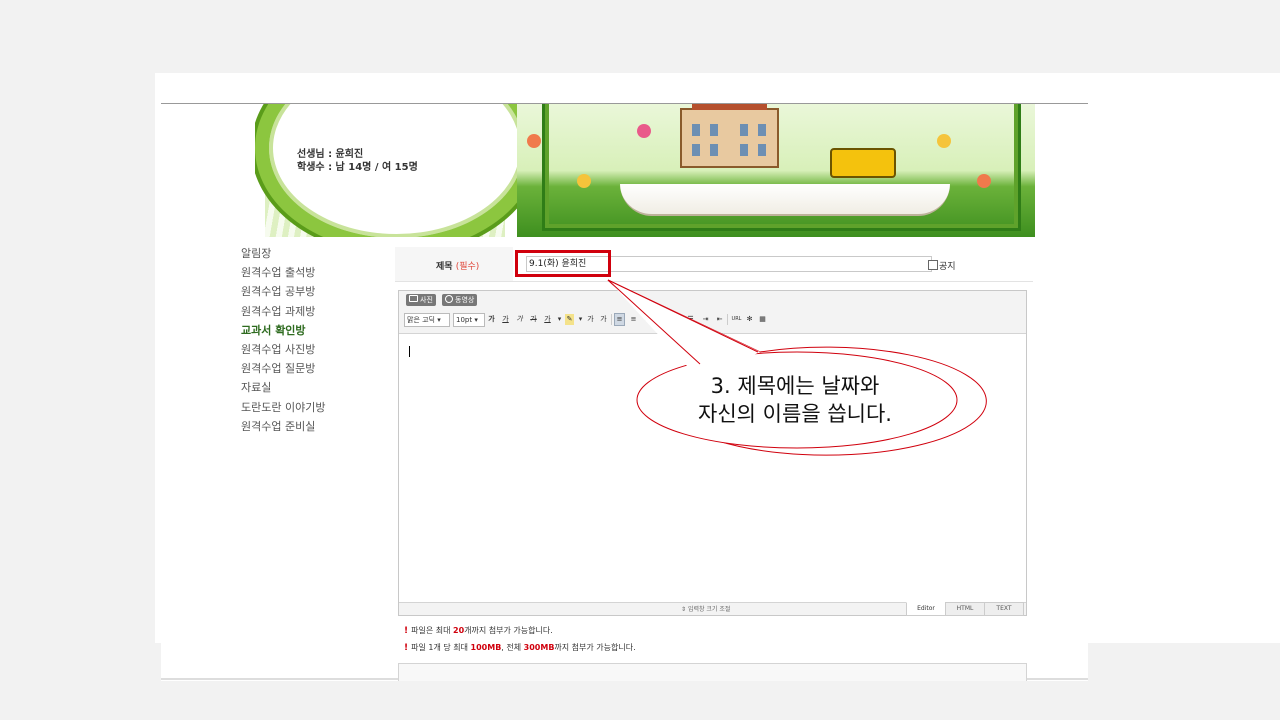 This screenshot has height=720, width=1280. What do you see at coordinates (633, 319) in the screenshot?
I see `align-center-icon: ≡` at bounding box center [633, 319].